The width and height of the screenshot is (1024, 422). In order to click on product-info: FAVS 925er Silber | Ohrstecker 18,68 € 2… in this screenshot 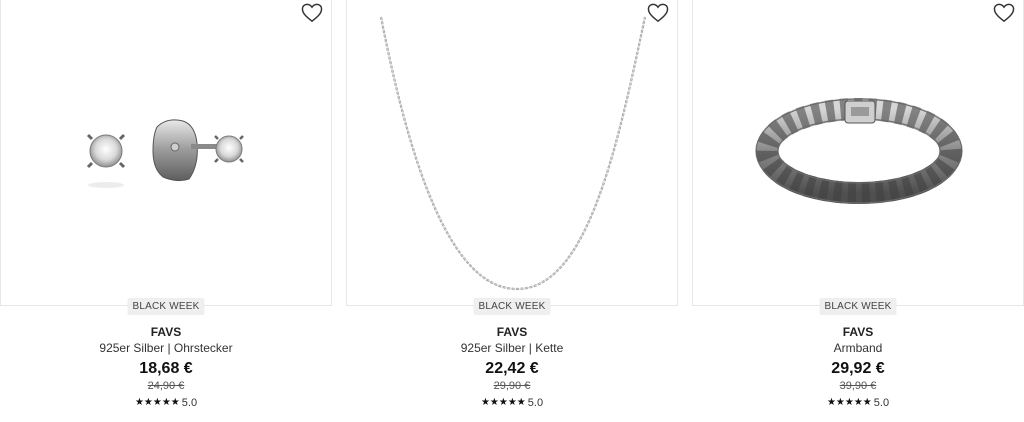, I will do `click(166, 367)`.